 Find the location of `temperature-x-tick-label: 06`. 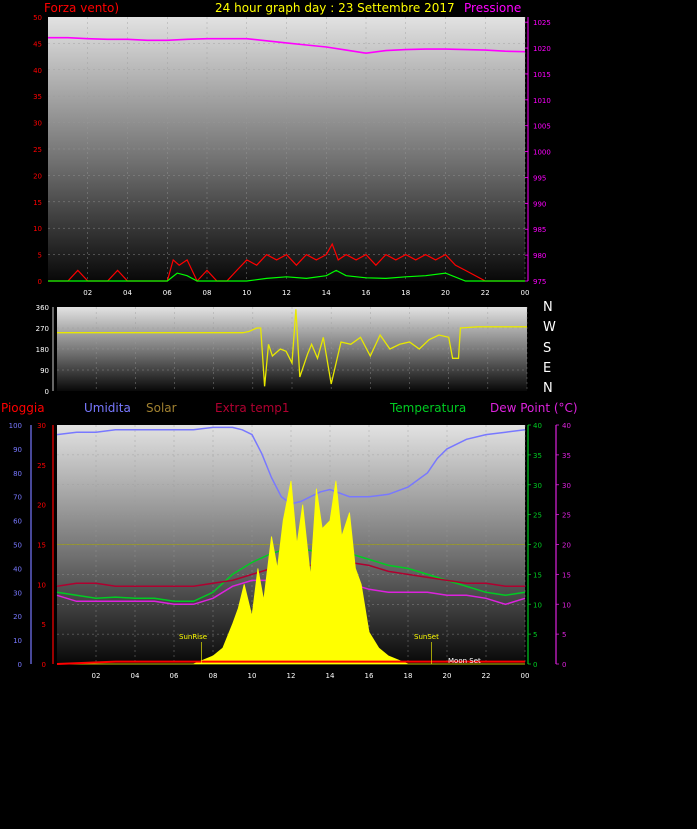

temperature-x-tick-label: 06 is located at coordinates (174, 676).